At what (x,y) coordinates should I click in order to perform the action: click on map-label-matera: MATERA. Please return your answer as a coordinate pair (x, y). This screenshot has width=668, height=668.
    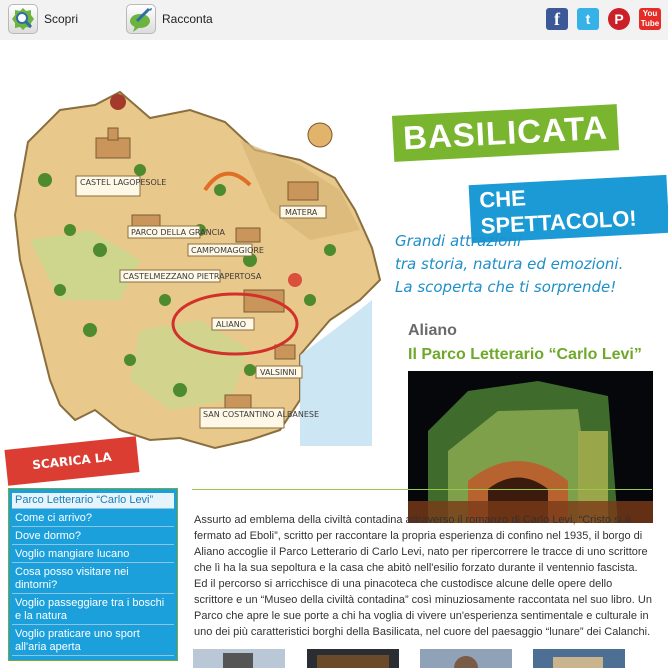
    Looking at the image, I should click on (303, 212).